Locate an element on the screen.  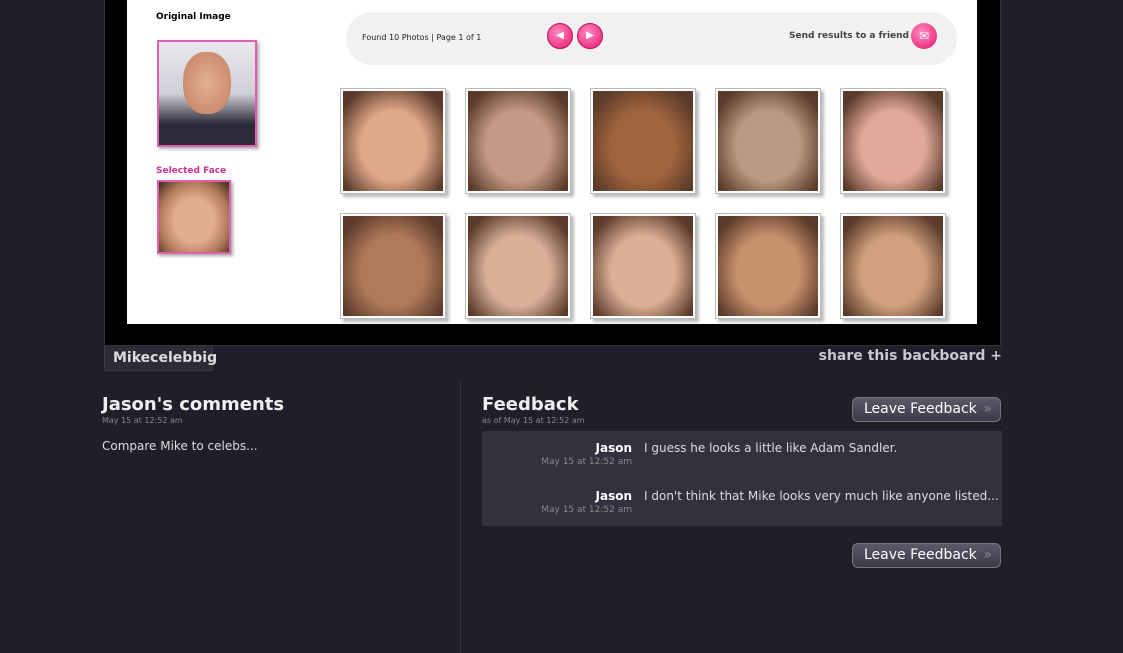
feedback-title: Feedback is located at coordinates (530, 404).